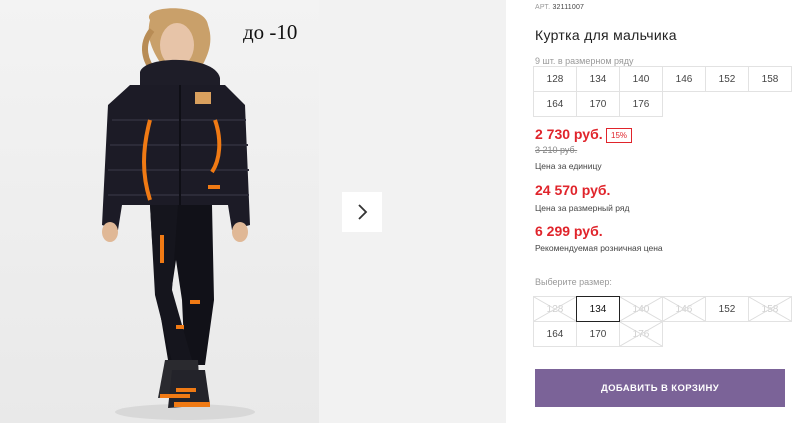 The width and height of the screenshot is (800, 423). I want to click on size-option-label: 164, so click(555, 334).